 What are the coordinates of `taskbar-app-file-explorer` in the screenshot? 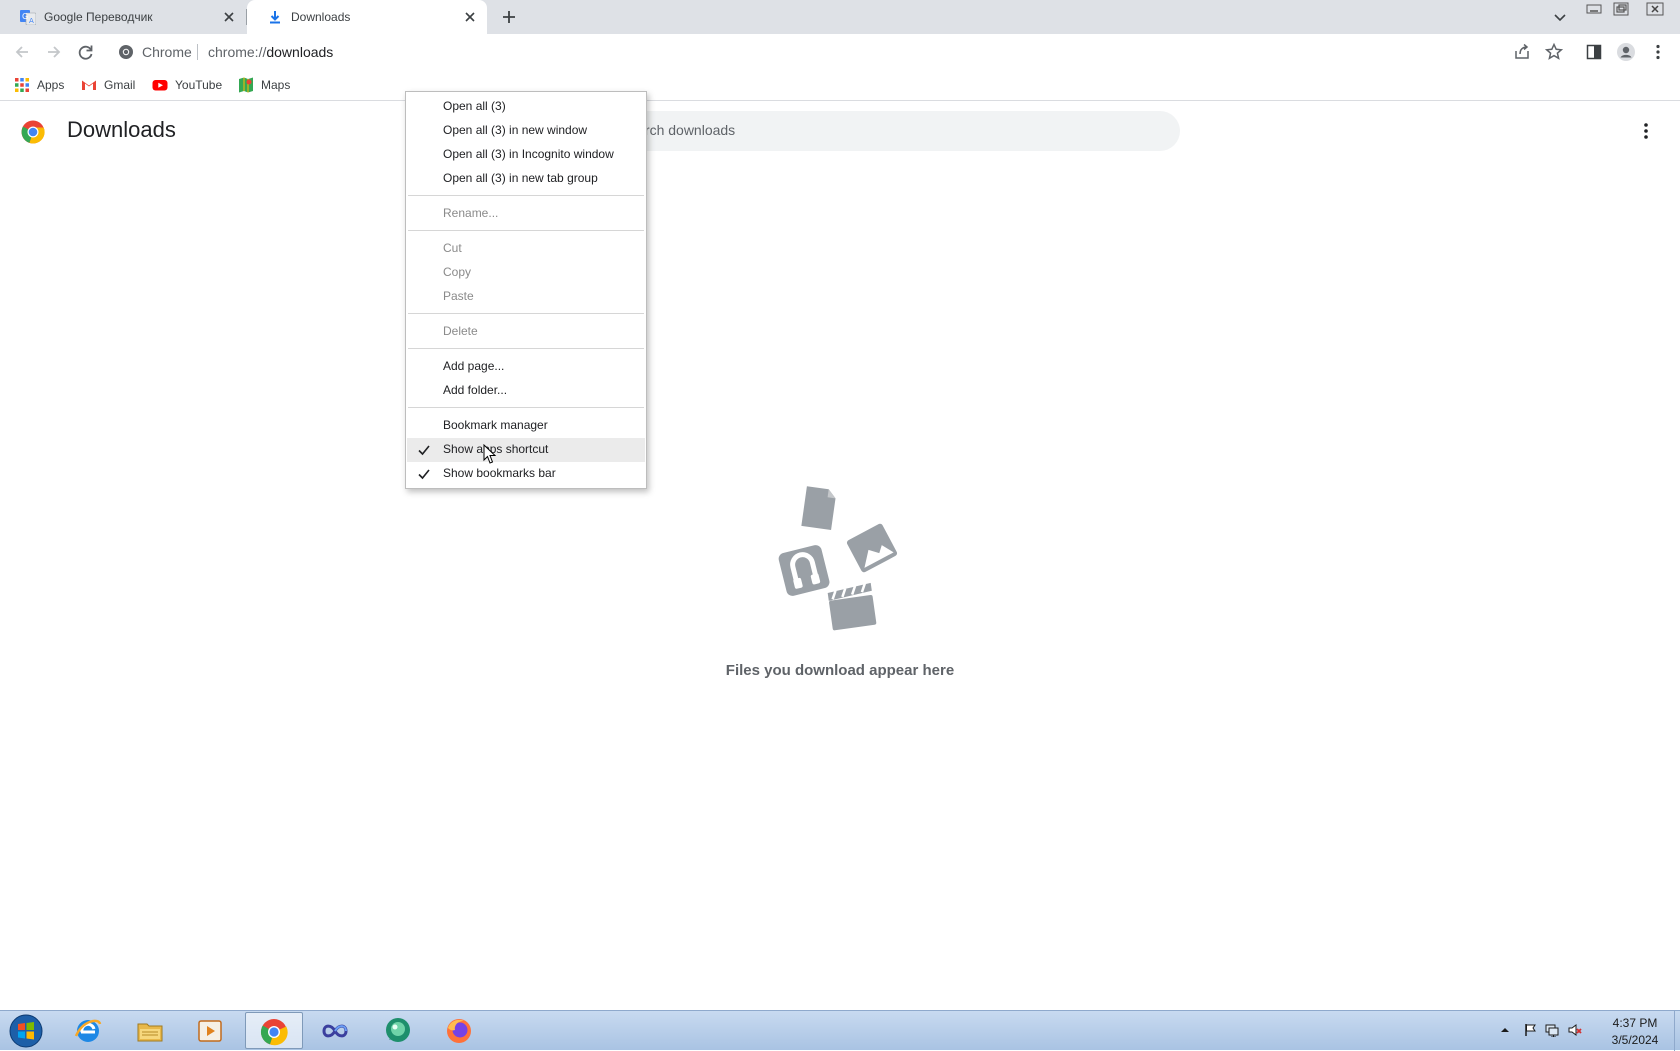 It's located at (151, 1030).